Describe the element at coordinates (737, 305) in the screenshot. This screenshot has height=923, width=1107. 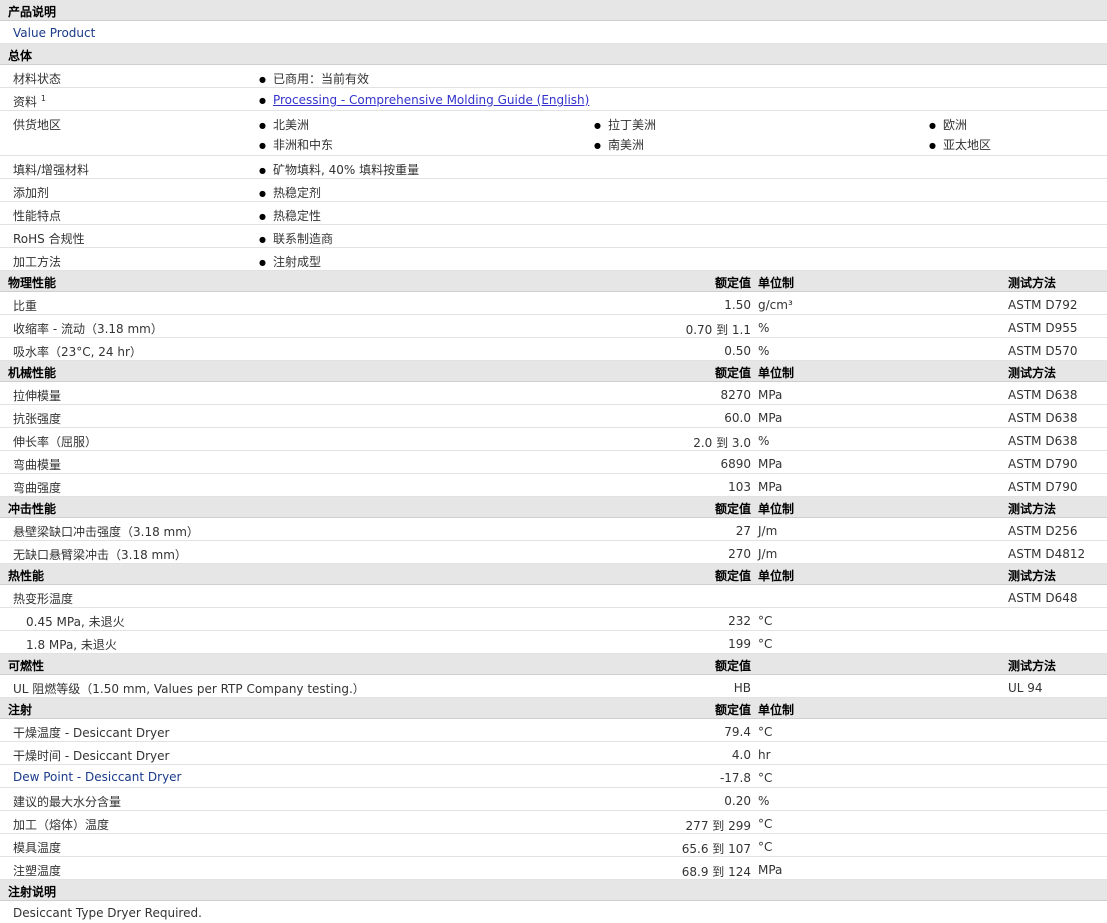
I see `property-value: 1.50` at that location.